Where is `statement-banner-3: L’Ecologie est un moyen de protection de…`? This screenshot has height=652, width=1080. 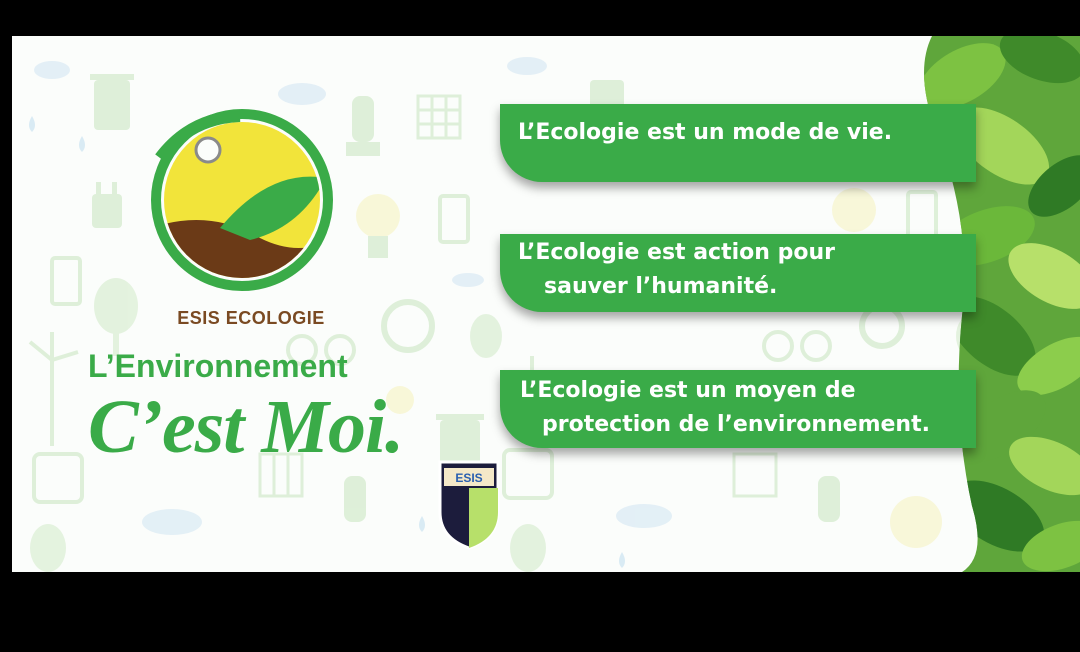
statement-banner-3: L’Ecologie est un moyen de protection de… is located at coordinates (738, 409).